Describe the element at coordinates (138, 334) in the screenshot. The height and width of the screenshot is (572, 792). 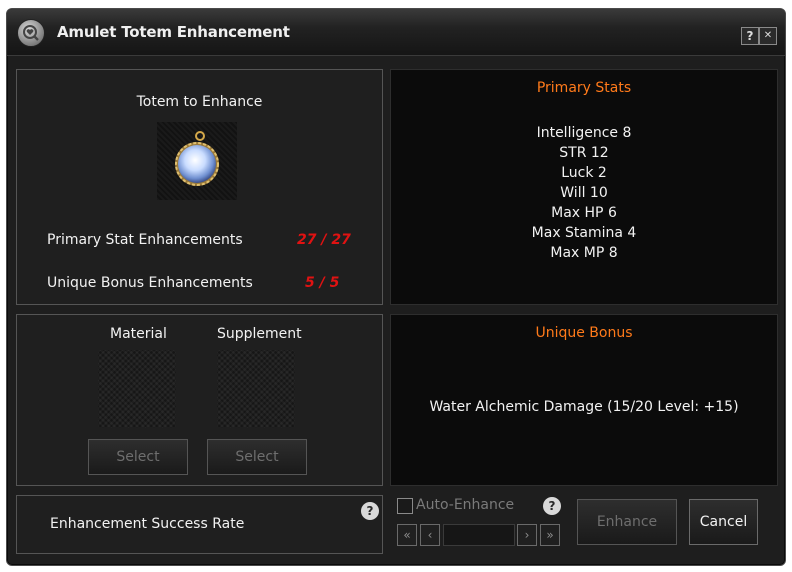
I see `material-label: Material` at that location.